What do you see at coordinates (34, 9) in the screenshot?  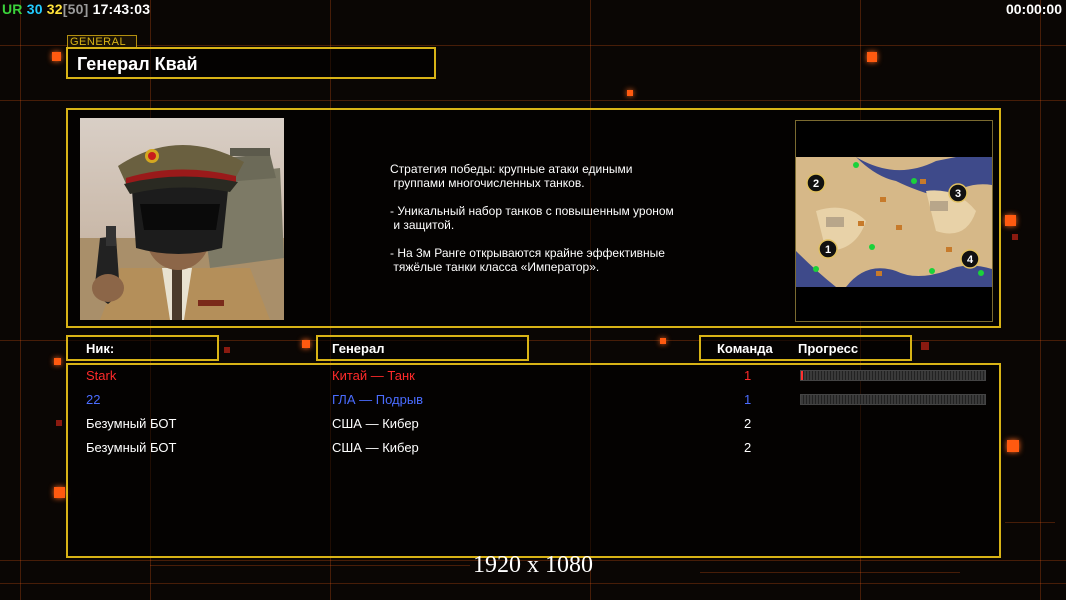 I see `hud-value-1: 30` at bounding box center [34, 9].